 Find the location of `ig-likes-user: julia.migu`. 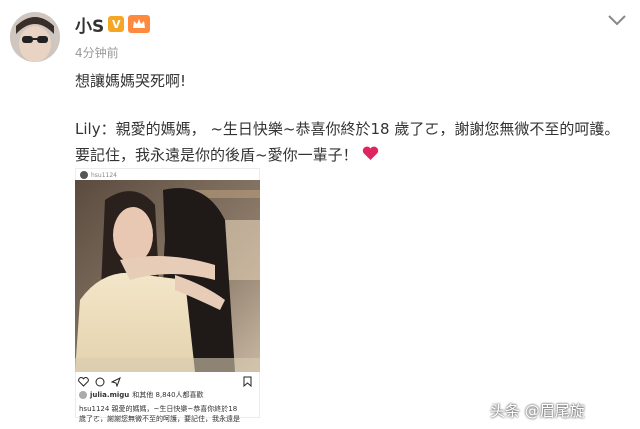

ig-likes-user: julia.migu is located at coordinates (110, 395).